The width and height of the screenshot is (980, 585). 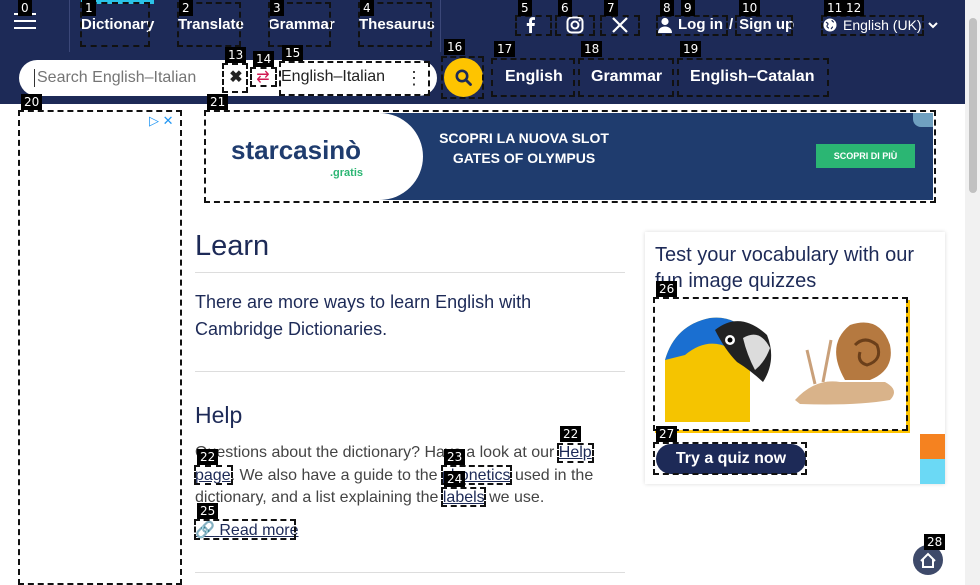 I want to click on annotation-tag: 0, so click(x=25, y=8).